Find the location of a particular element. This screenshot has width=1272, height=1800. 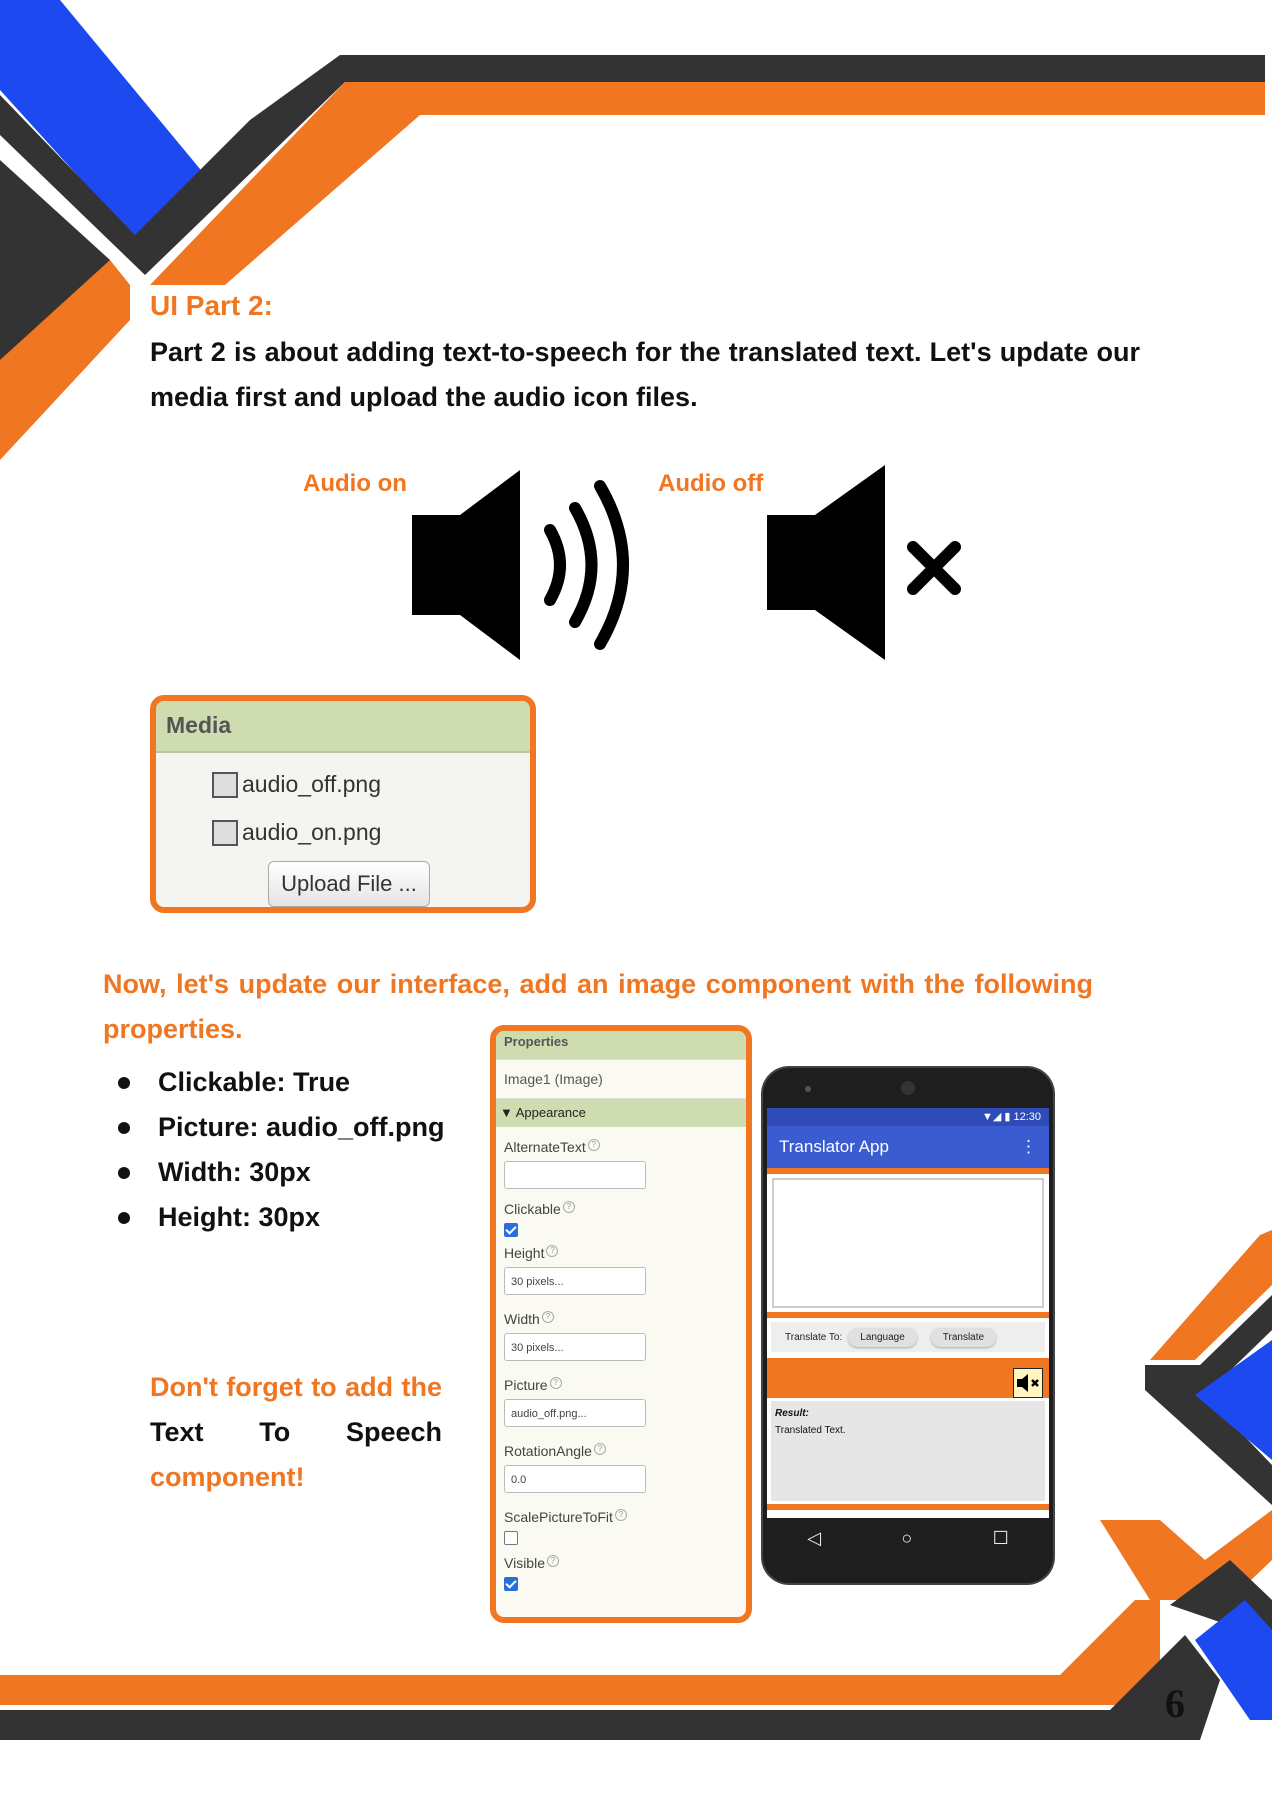

back-icon: ◁ is located at coordinates (814, 1538).